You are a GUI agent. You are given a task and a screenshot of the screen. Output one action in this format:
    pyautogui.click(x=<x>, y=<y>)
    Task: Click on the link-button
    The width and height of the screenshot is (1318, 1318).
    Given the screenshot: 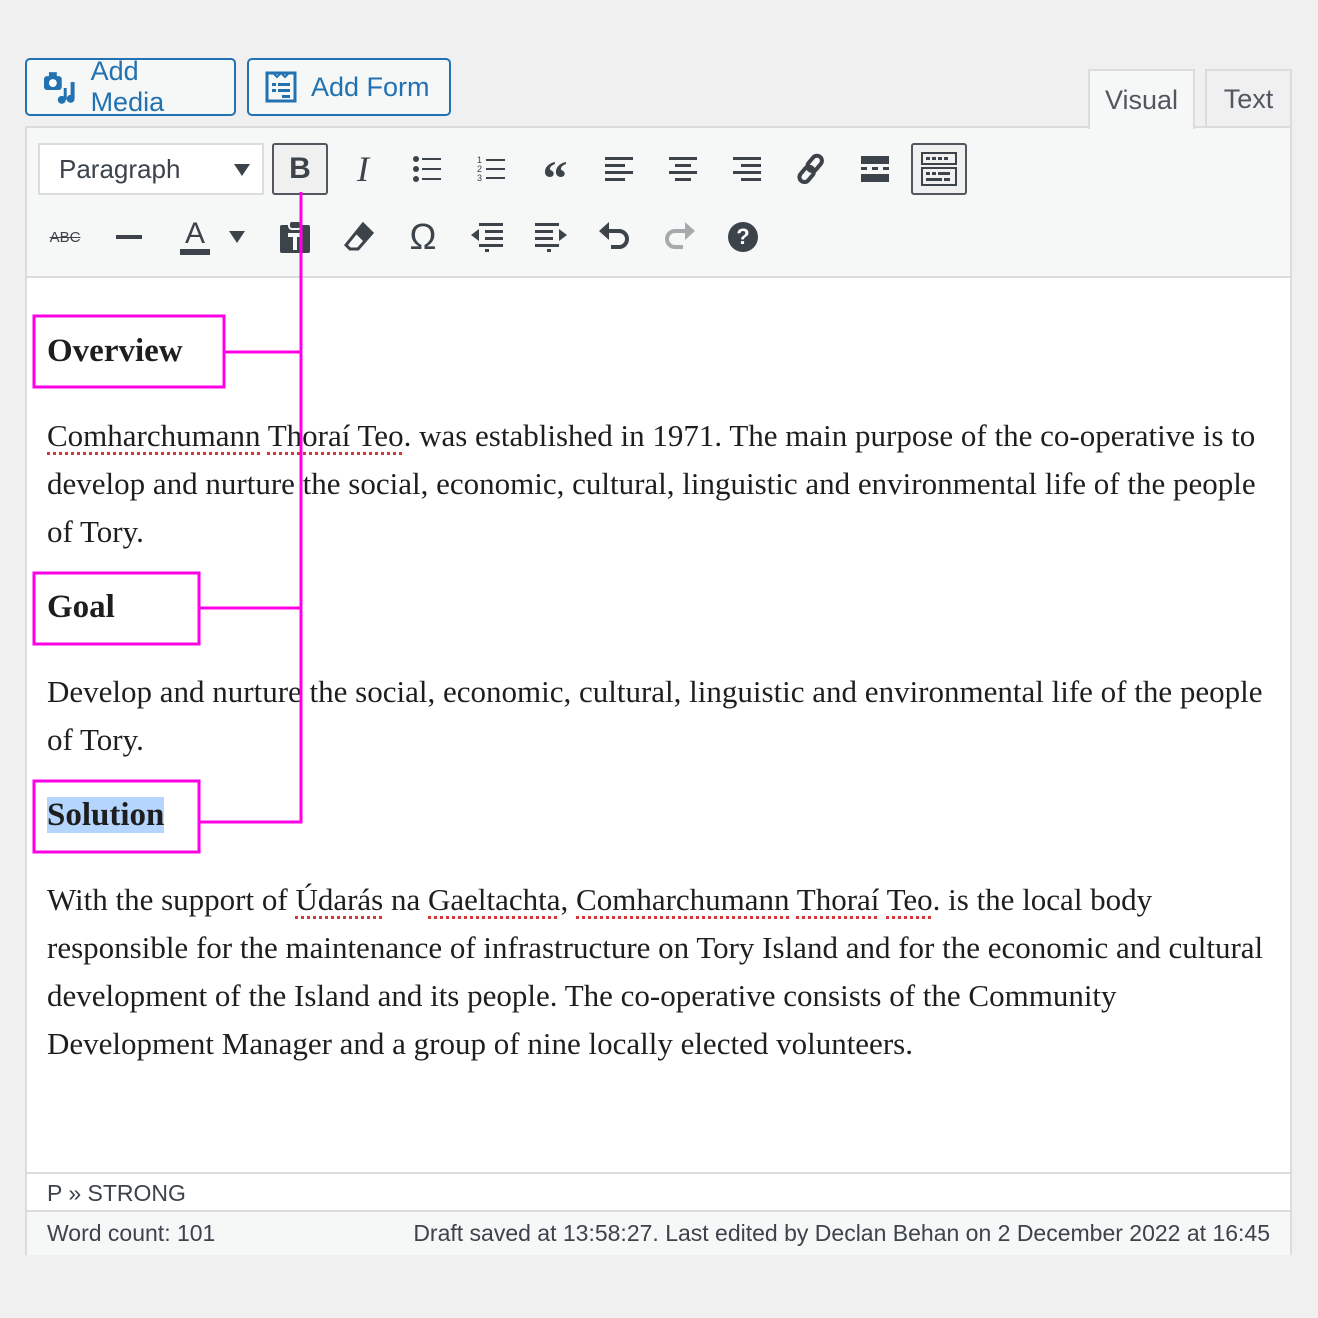 What is the action you would take?
    pyautogui.click(x=811, y=169)
    